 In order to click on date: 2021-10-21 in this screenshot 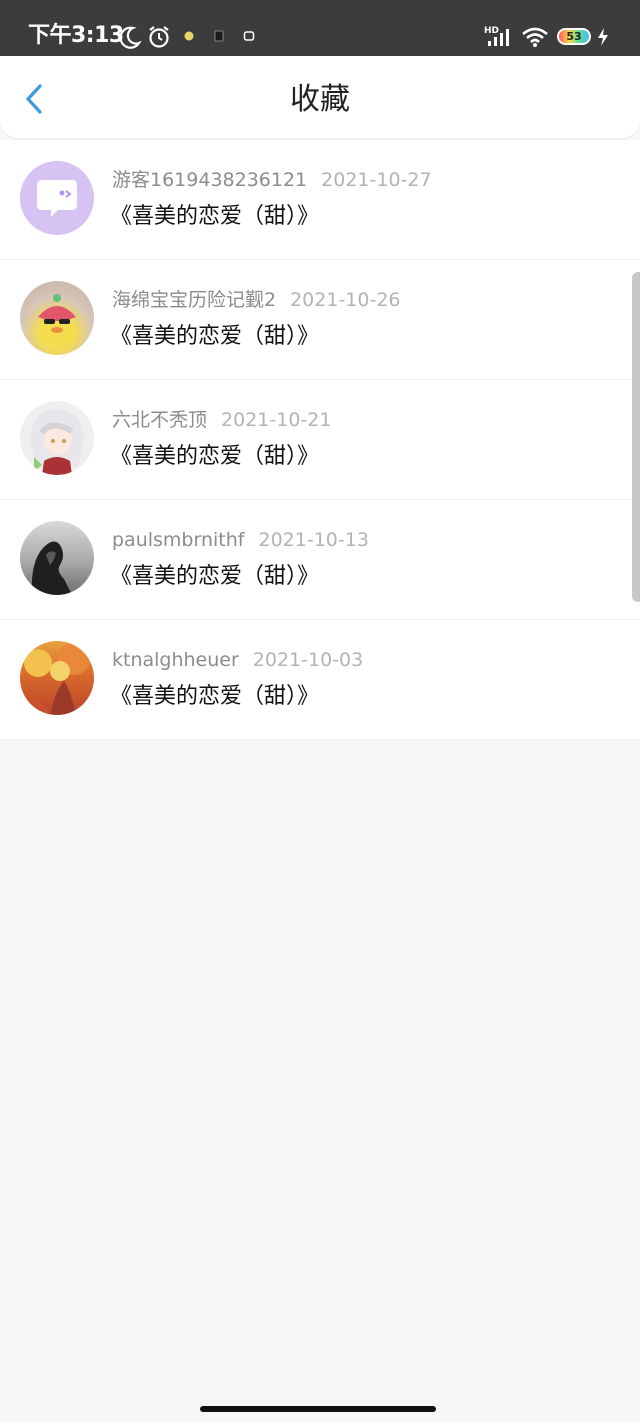, I will do `click(276, 420)`.